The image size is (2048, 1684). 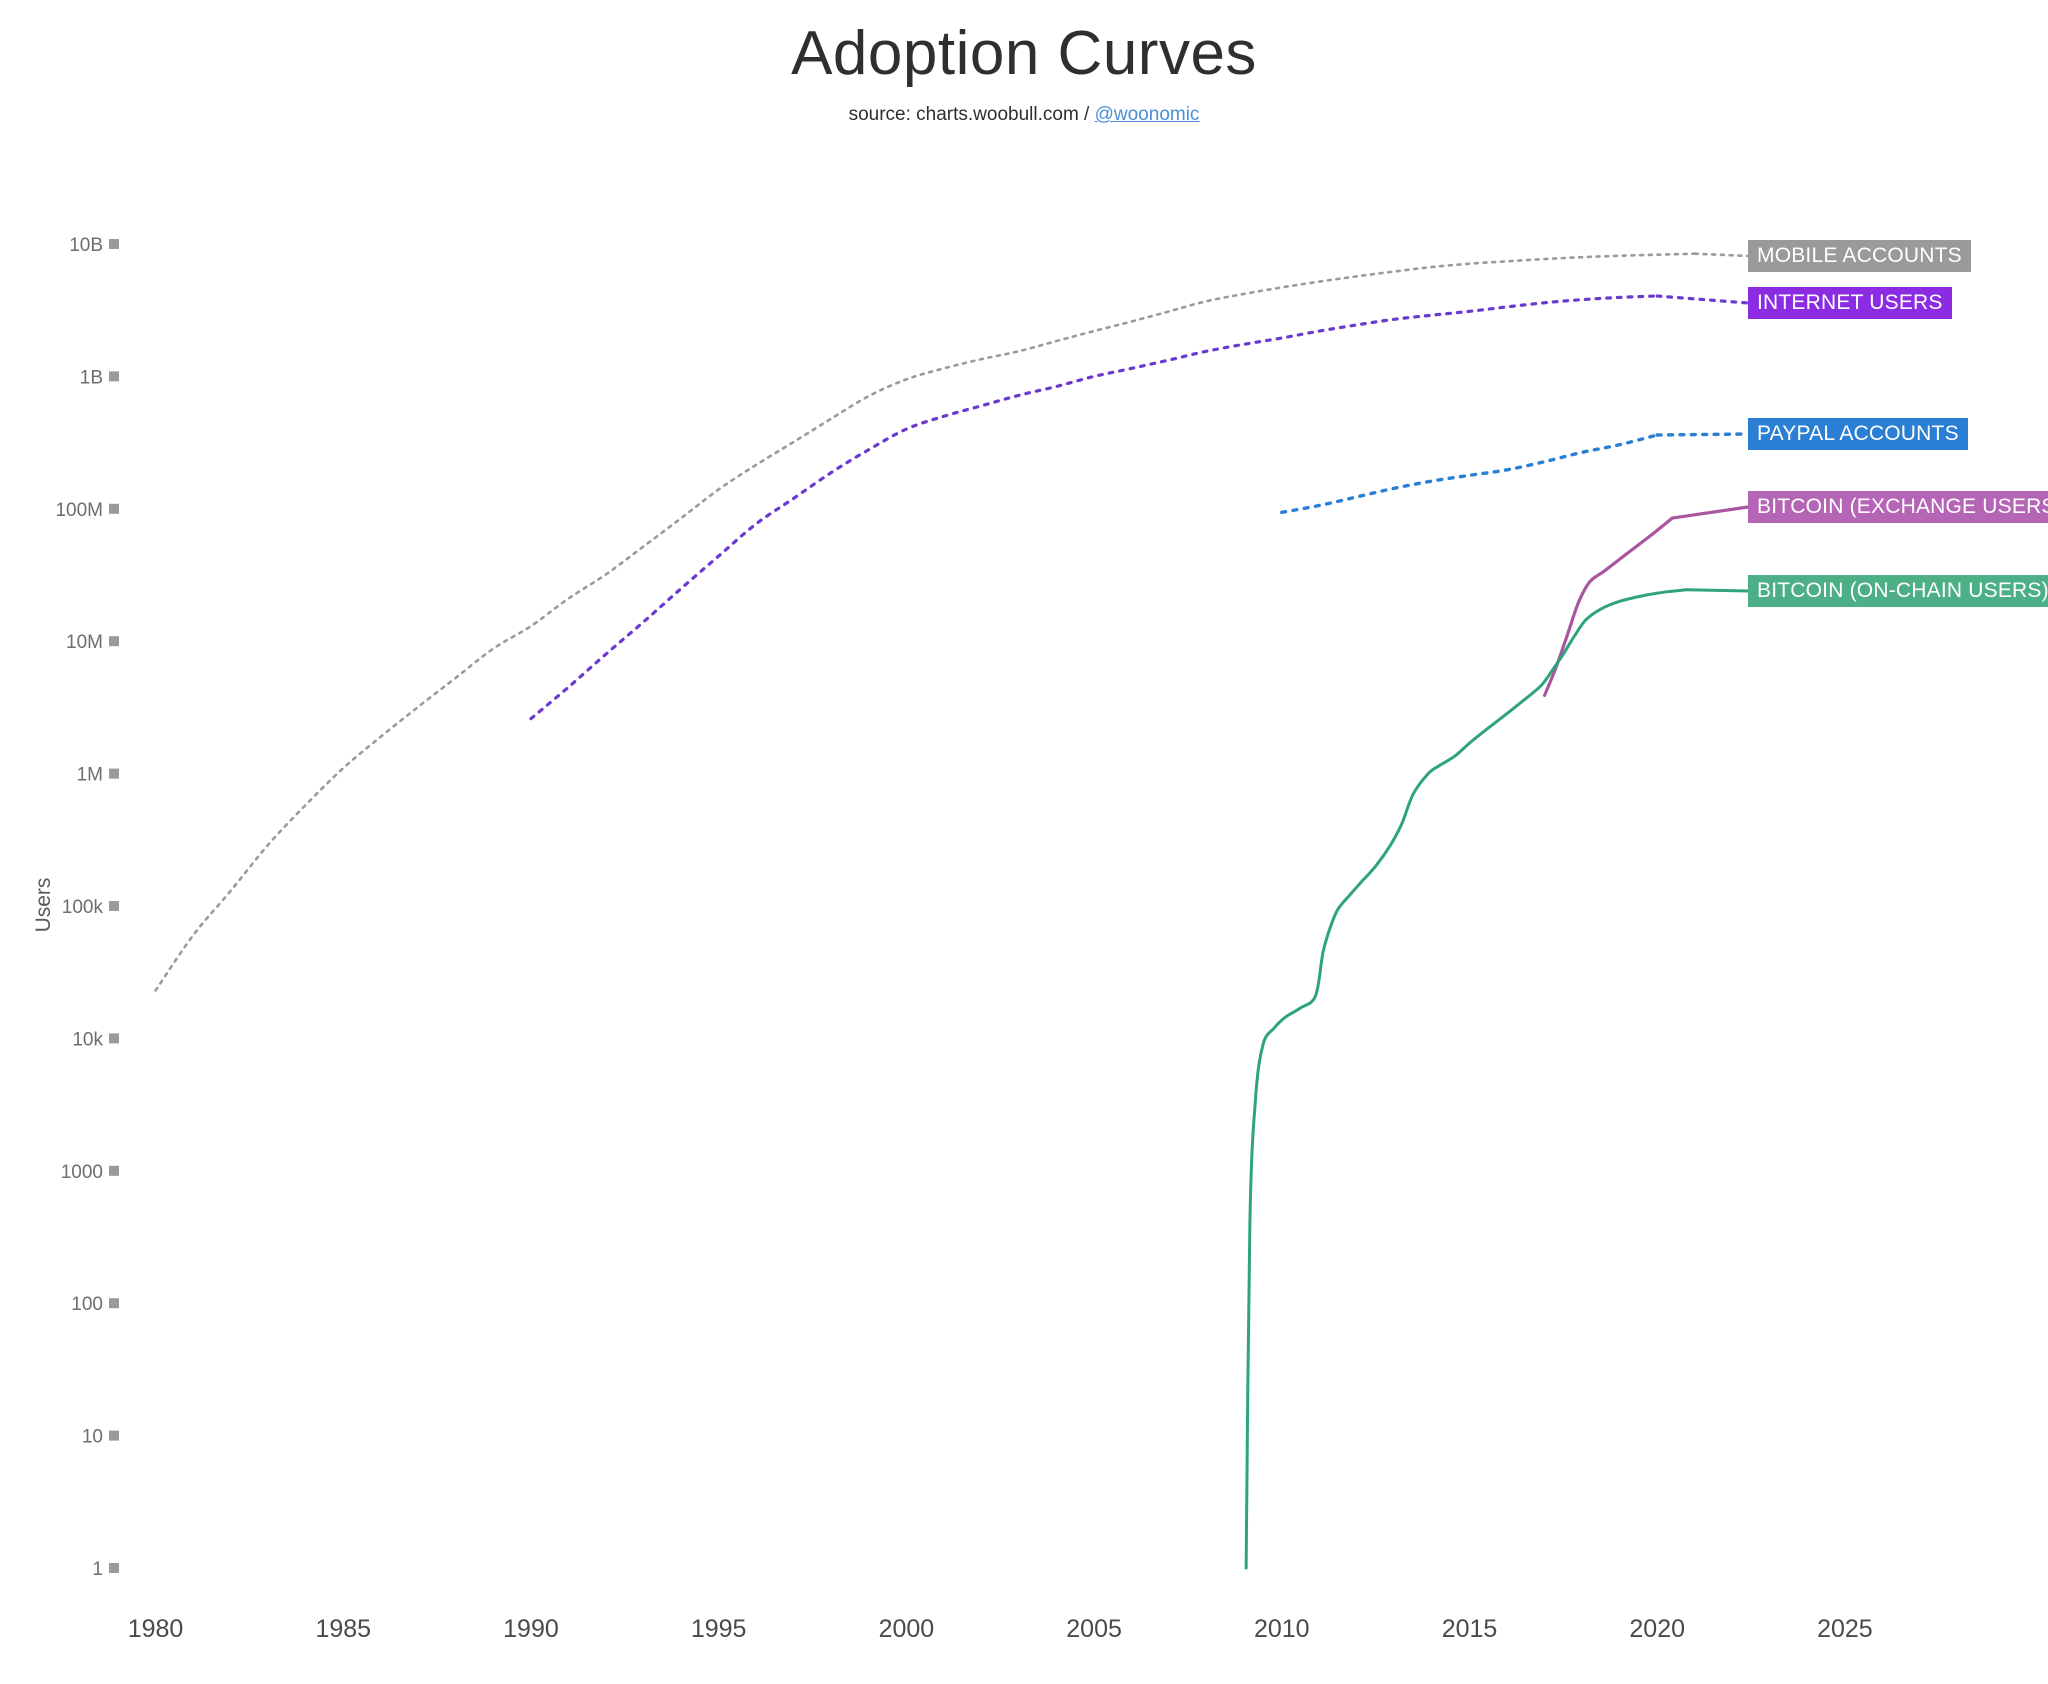 I want to click on axis-titles: Users, so click(x=43, y=905).